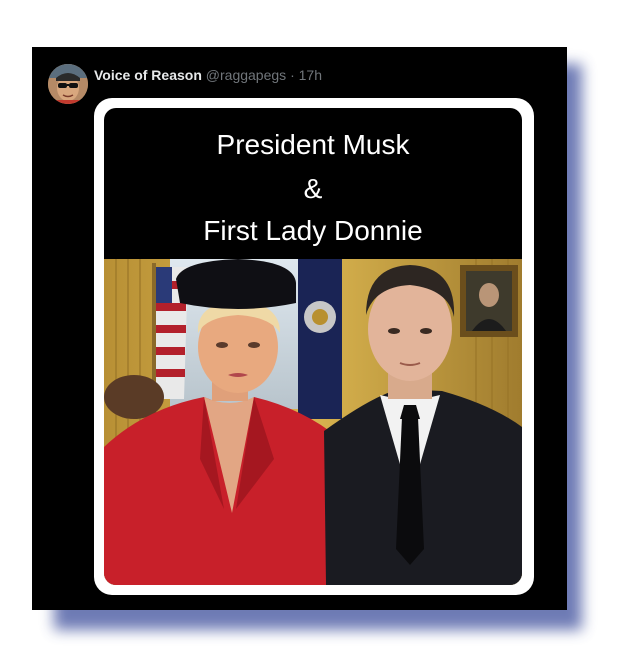 This screenshot has width=624, height=666. Describe the element at coordinates (246, 75) in the screenshot. I see `author-handle: @raggapegs` at that location.